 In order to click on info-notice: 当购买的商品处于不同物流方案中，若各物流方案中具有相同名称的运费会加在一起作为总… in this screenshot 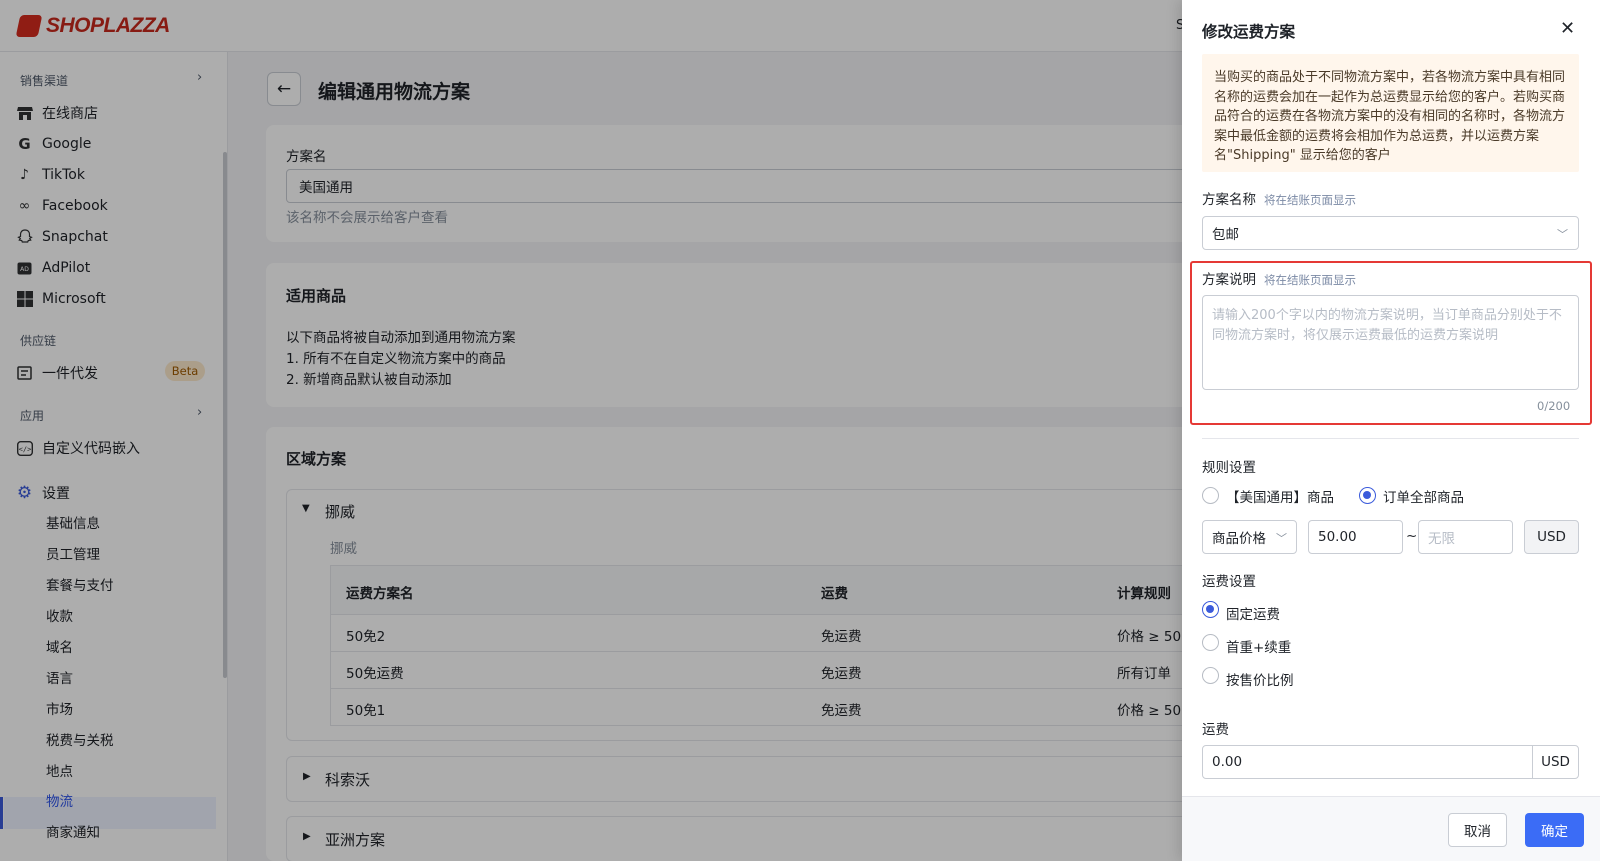, I will do `click(1390, 113)`.